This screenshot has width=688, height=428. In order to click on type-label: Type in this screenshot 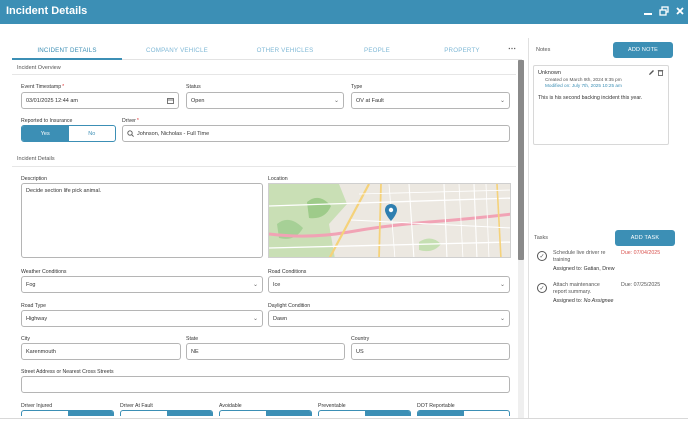, I will do `click(357, 87)`.